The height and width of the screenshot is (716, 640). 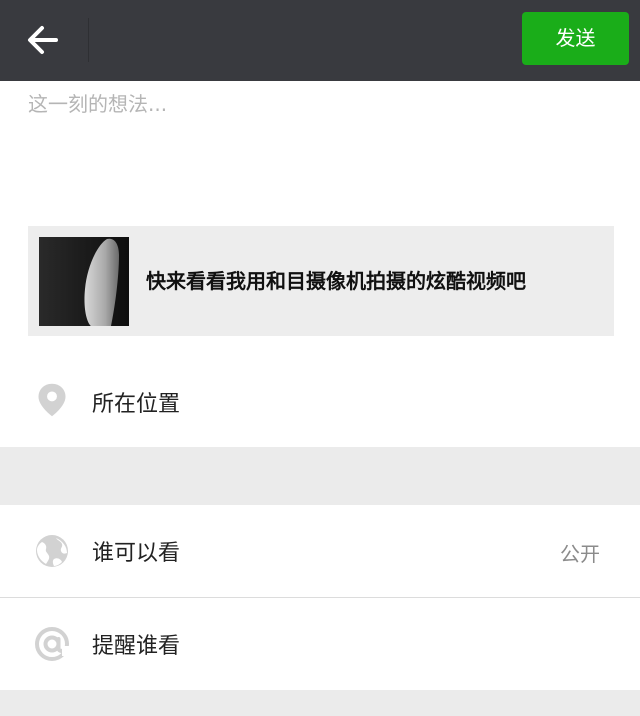 I want to click on mention-row: 提醒谁看, so click(x=320, y=644).